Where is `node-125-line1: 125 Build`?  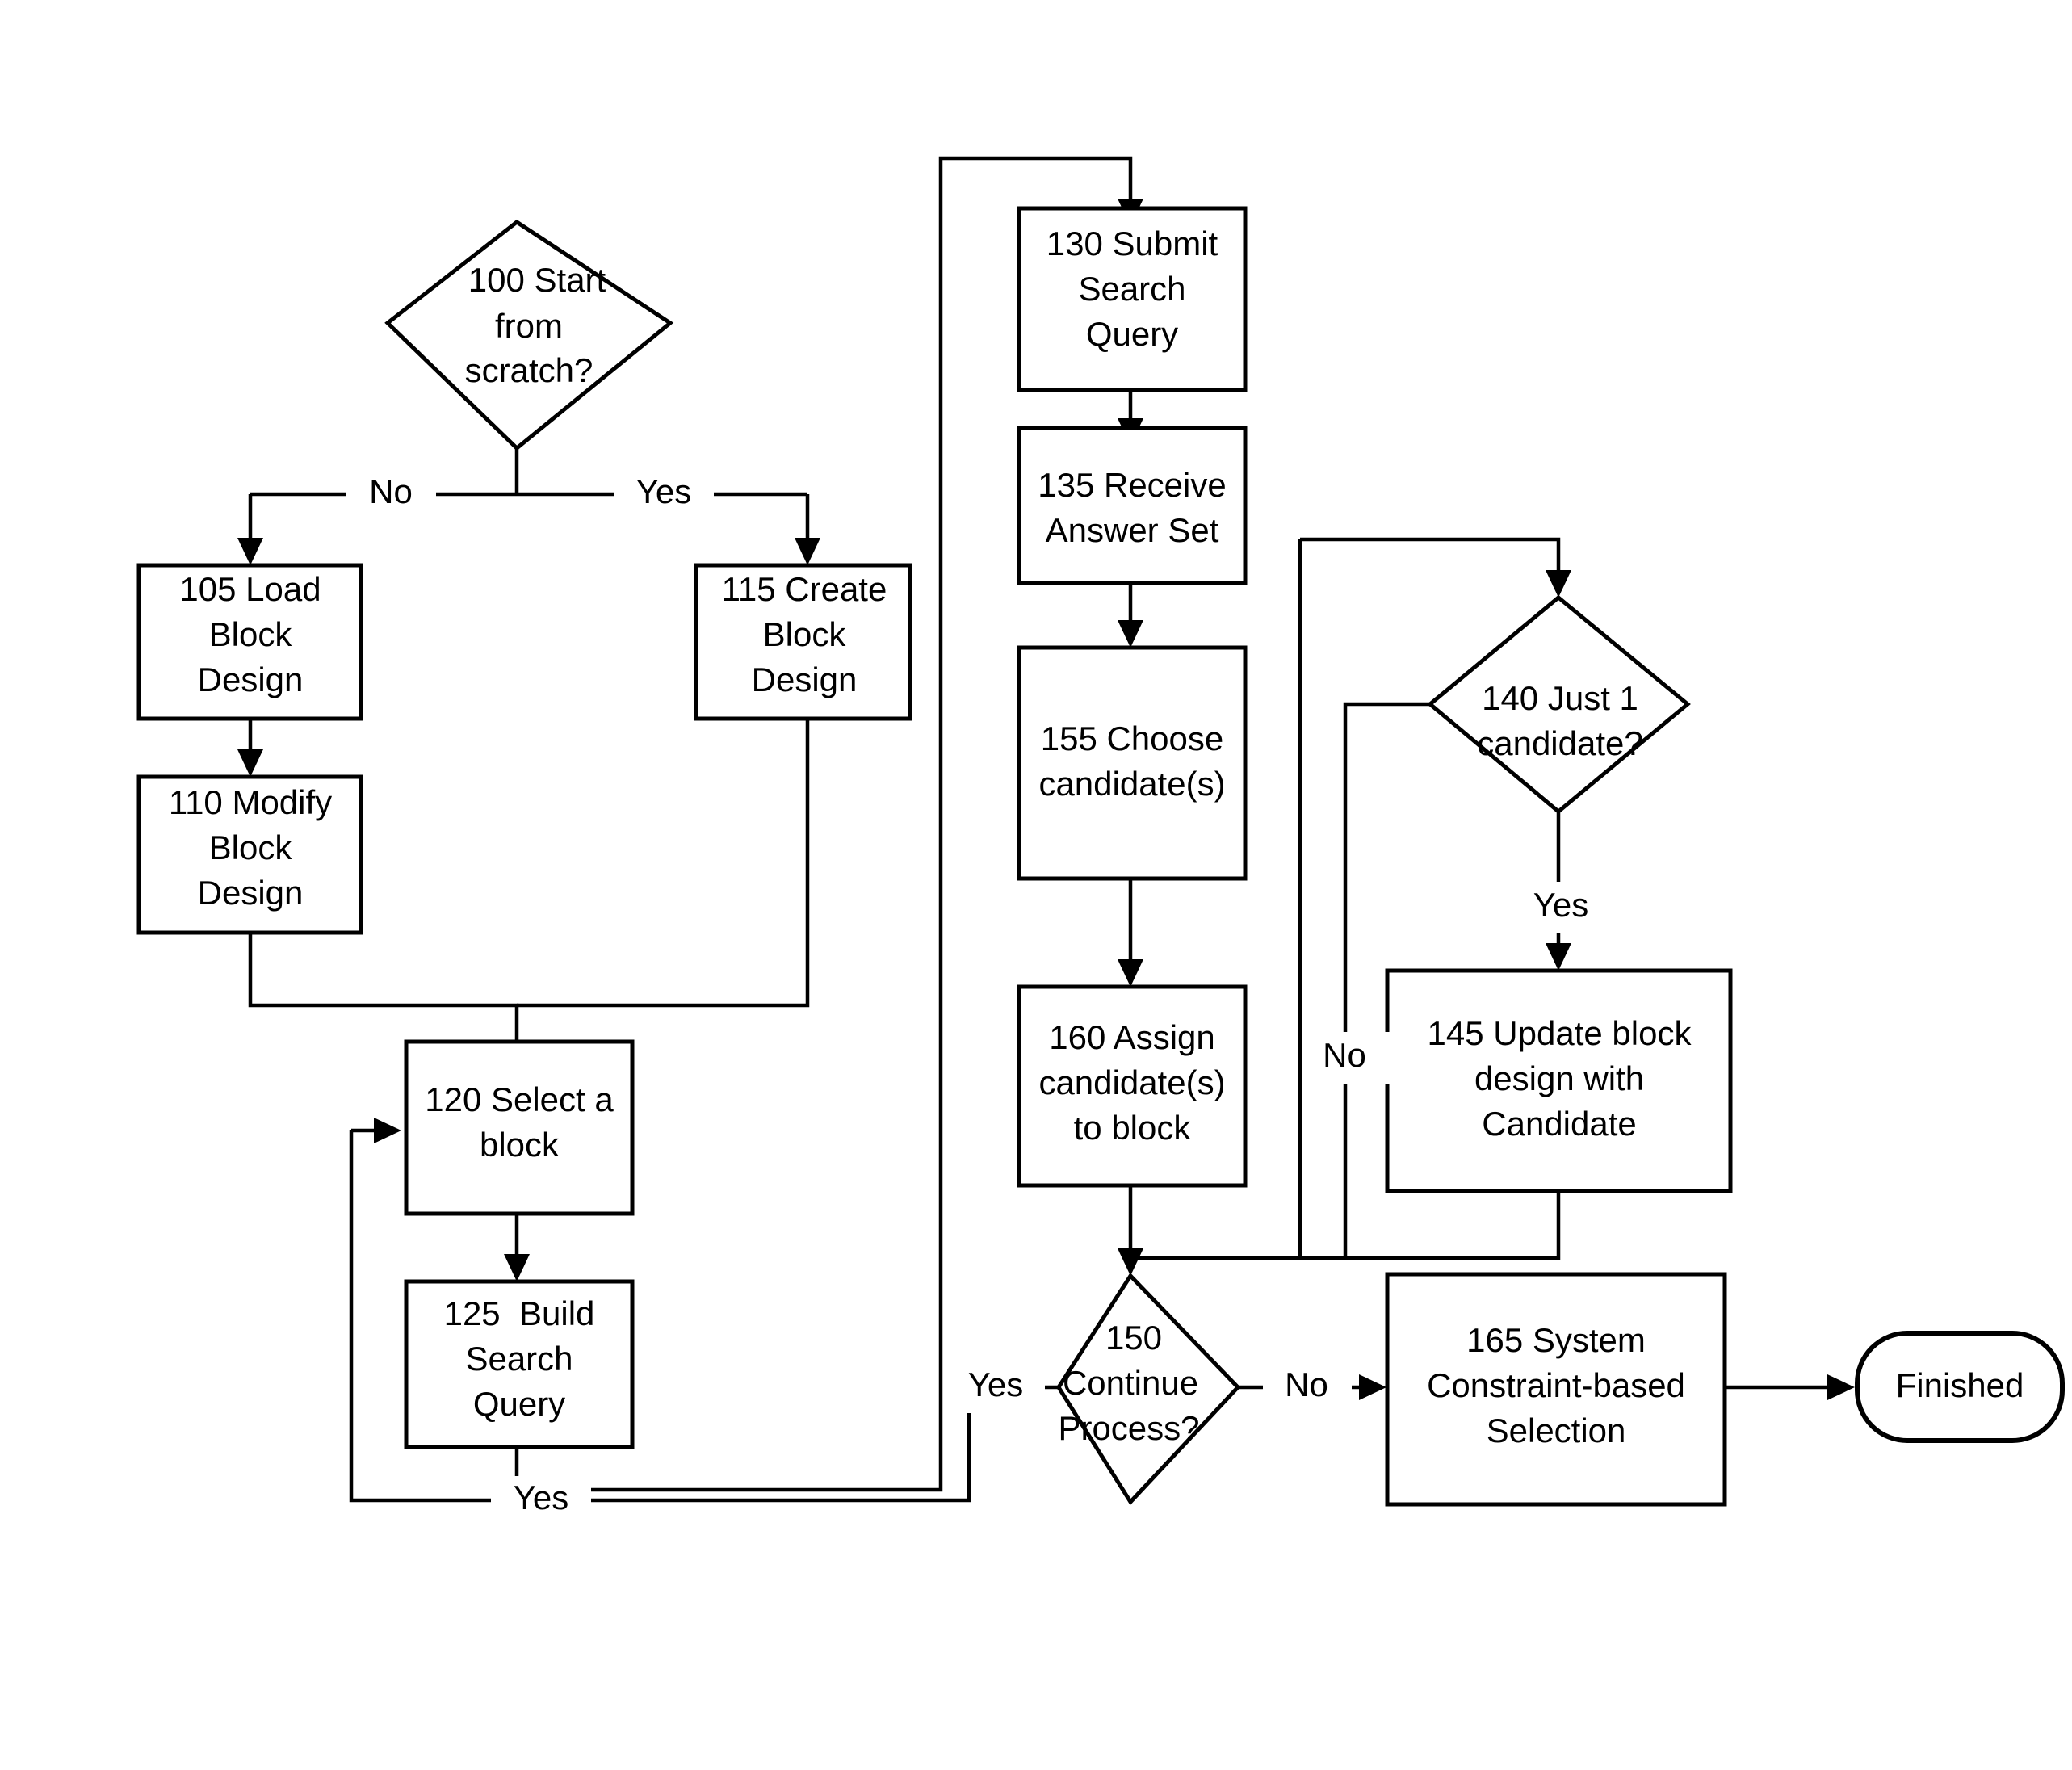
node-125-line1: 125 Build is located at coordinates (519, 1313).